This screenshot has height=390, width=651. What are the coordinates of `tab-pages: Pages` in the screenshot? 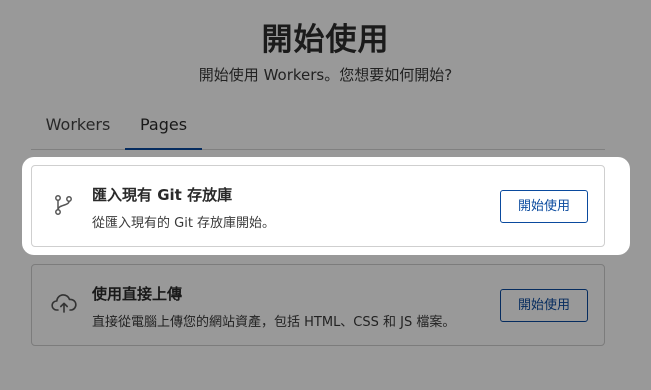 It's located at (163, 127).